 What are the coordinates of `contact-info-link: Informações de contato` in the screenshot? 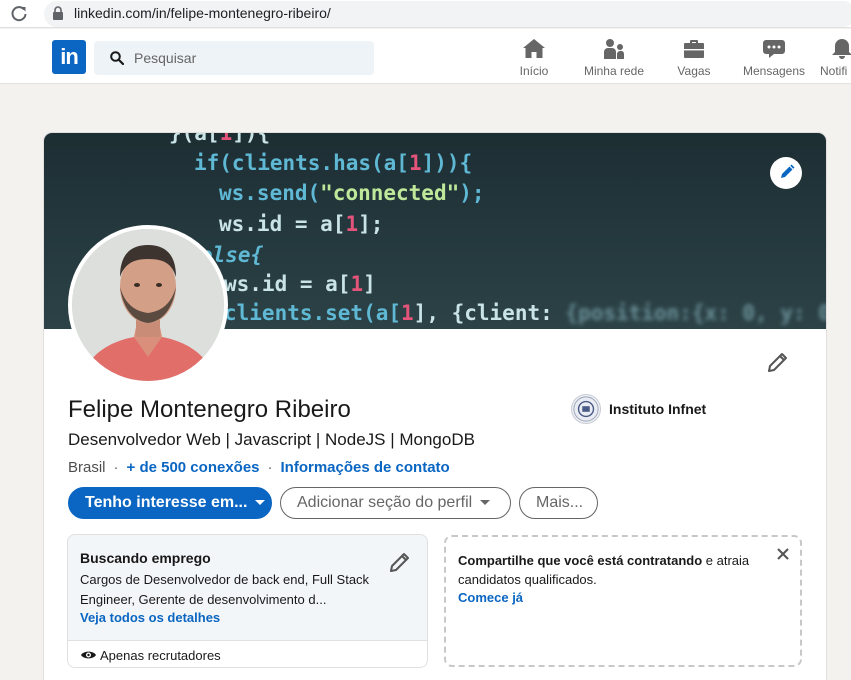 It's located at (365, 467).